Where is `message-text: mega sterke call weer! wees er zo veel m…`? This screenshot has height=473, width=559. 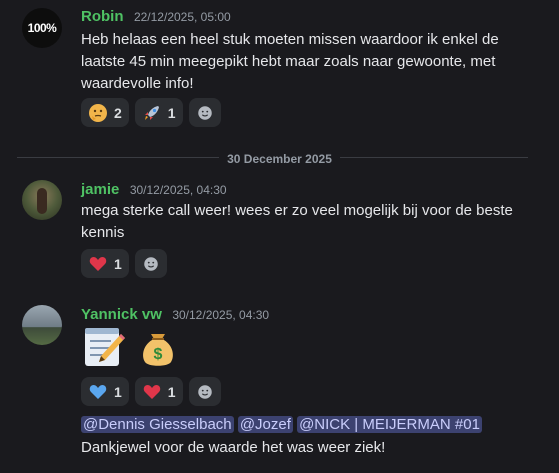 message-text: mega sterke call weer! wees er zo veel m… is located at coordinates (297, 221).